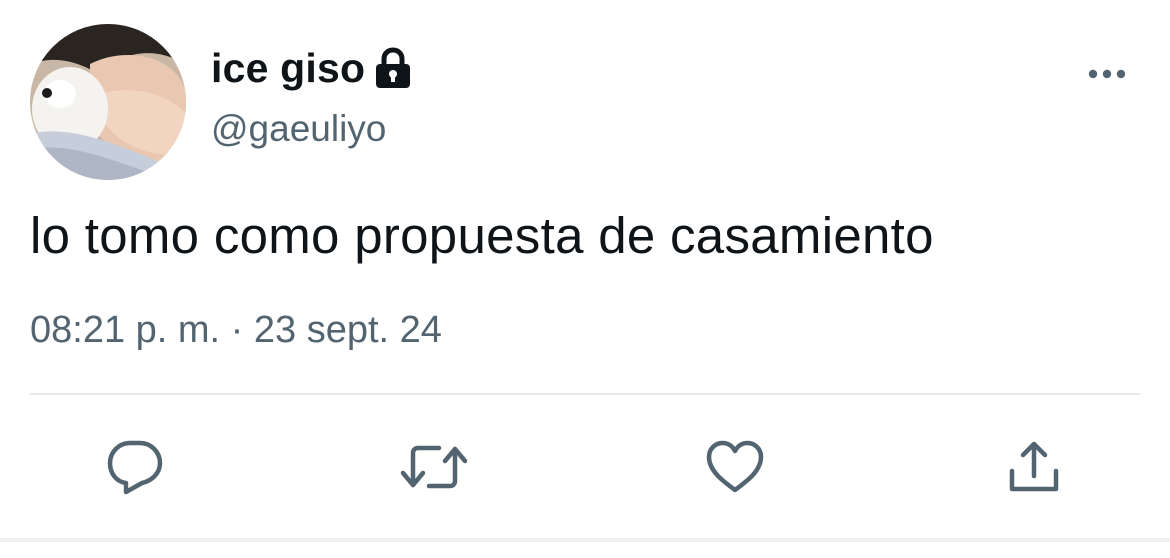 The image size is (1170, 558). I want to click on tweet-timestamp: 08:21 p. m. · 23 sept. 24, so click(236, 330).